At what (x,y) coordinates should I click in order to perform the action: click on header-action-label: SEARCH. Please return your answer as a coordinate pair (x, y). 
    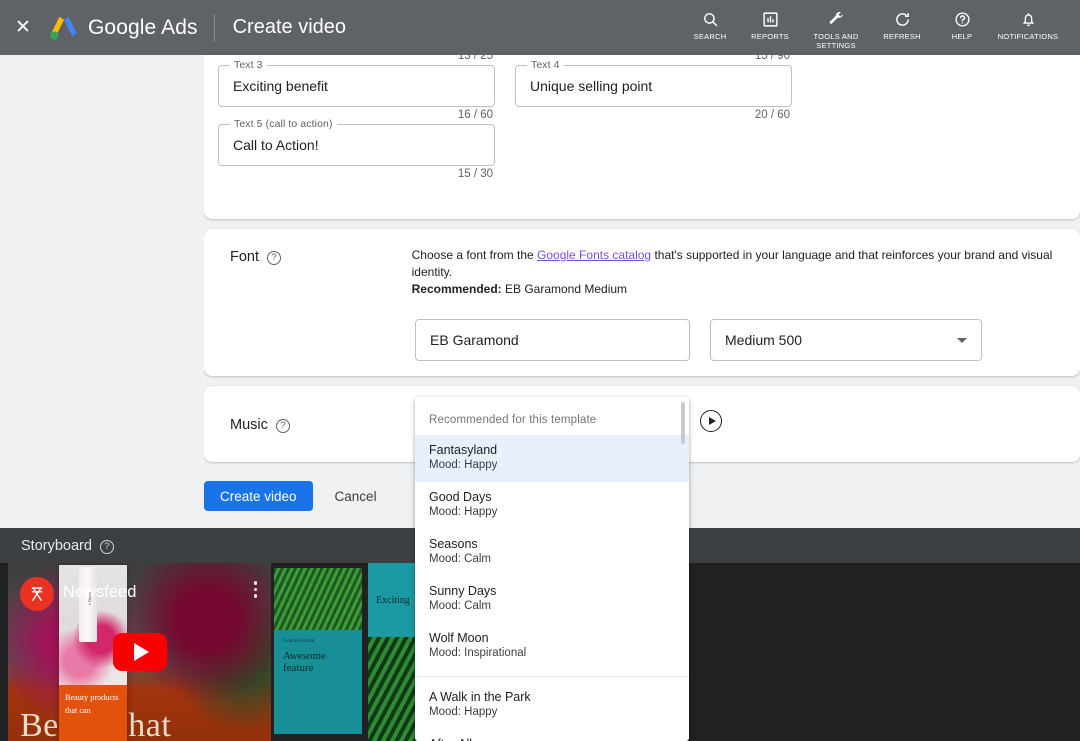
    Looking at the image, I should click on (710, 36).